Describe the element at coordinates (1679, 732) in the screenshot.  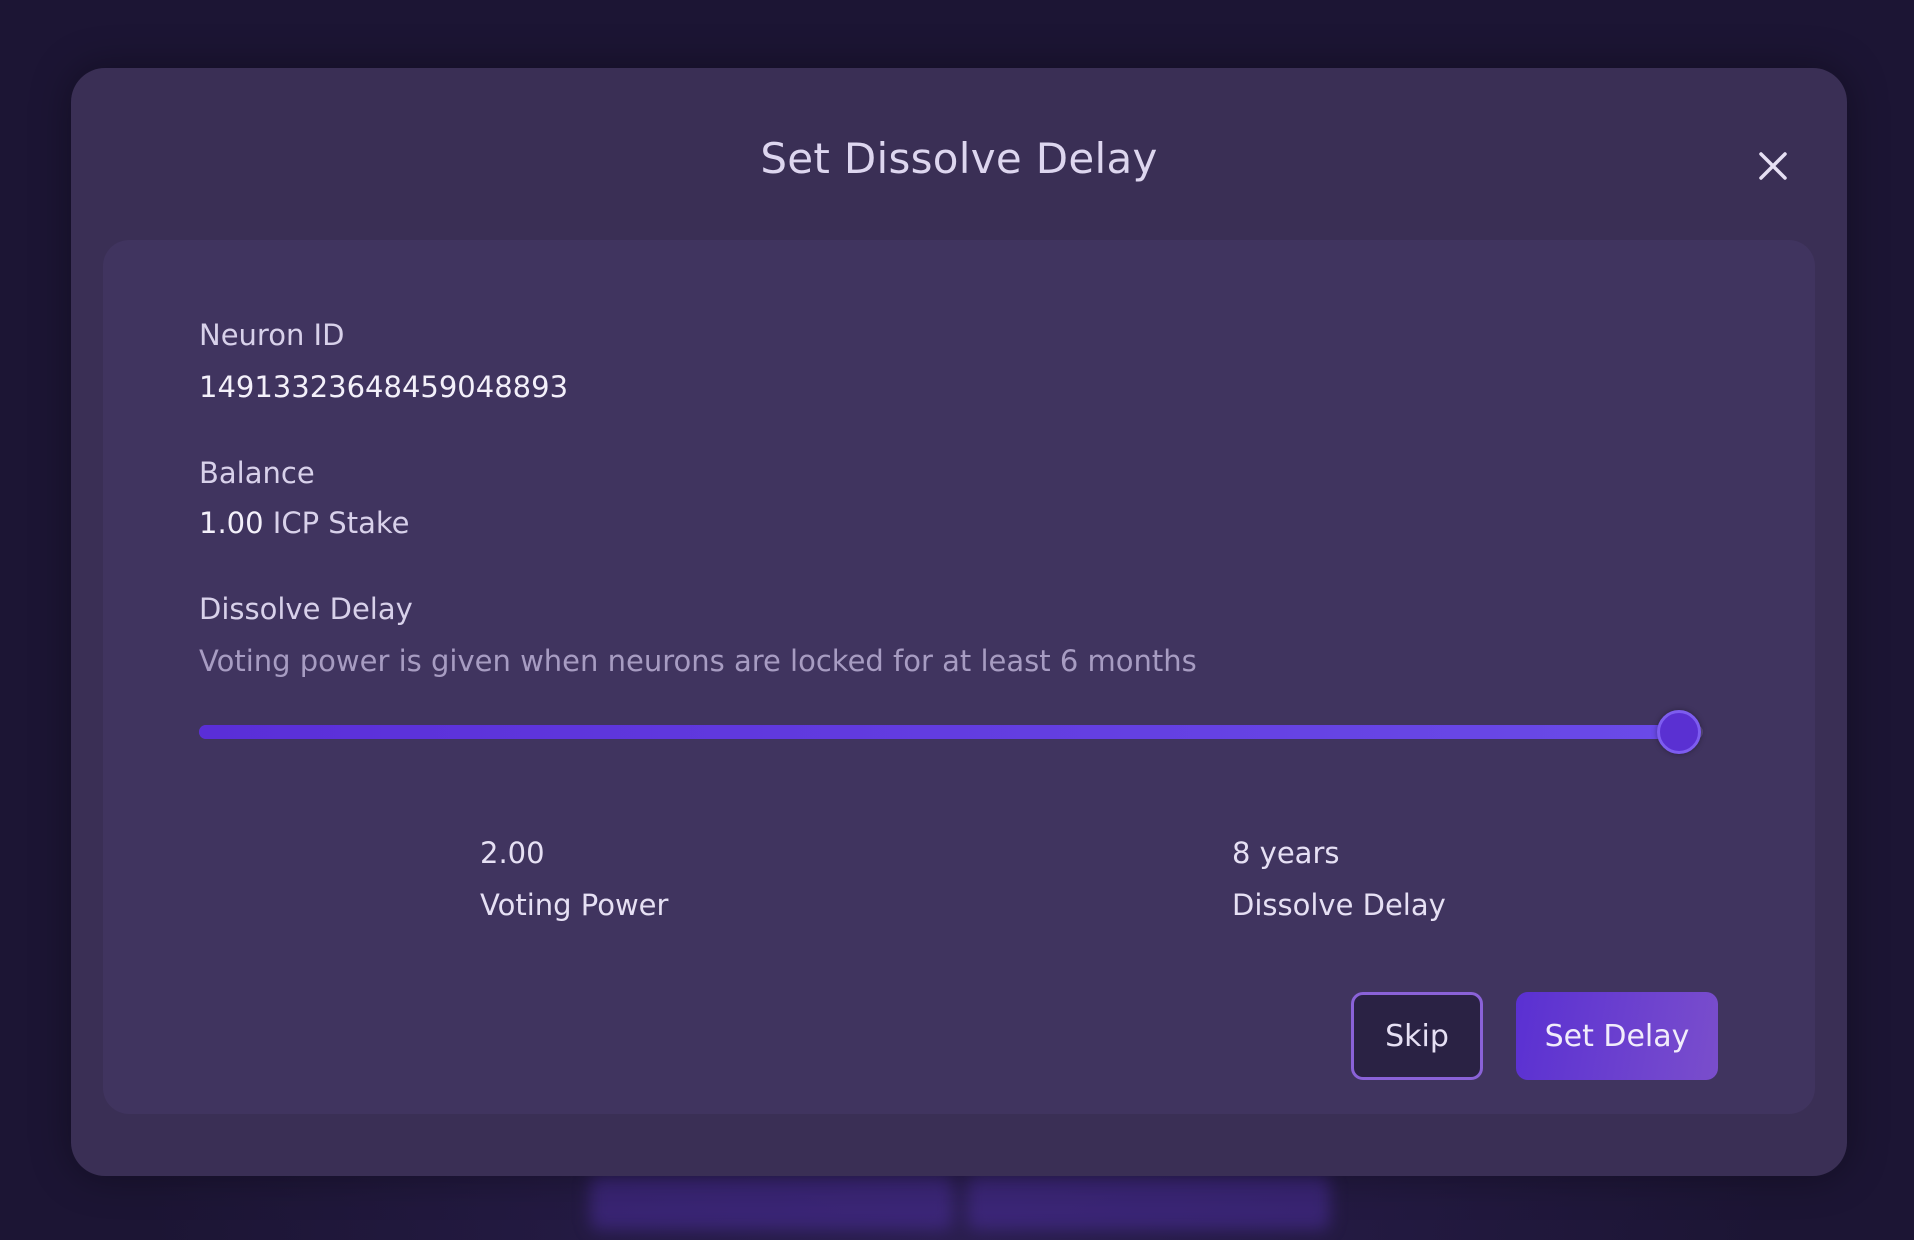
I see `slider-thumb` at that location.